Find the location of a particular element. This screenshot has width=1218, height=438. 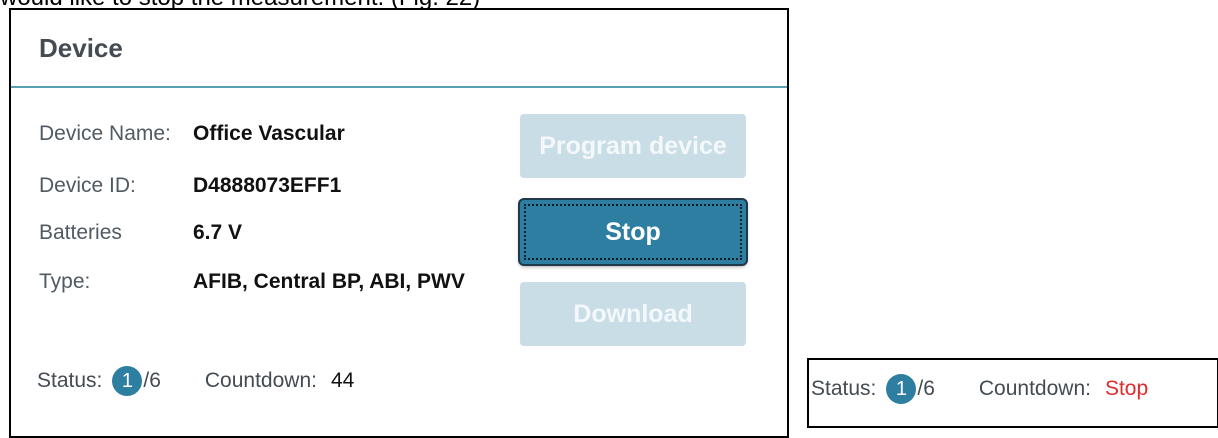

mini-status-count-badge: 1 is located at coordinates (901, 389).